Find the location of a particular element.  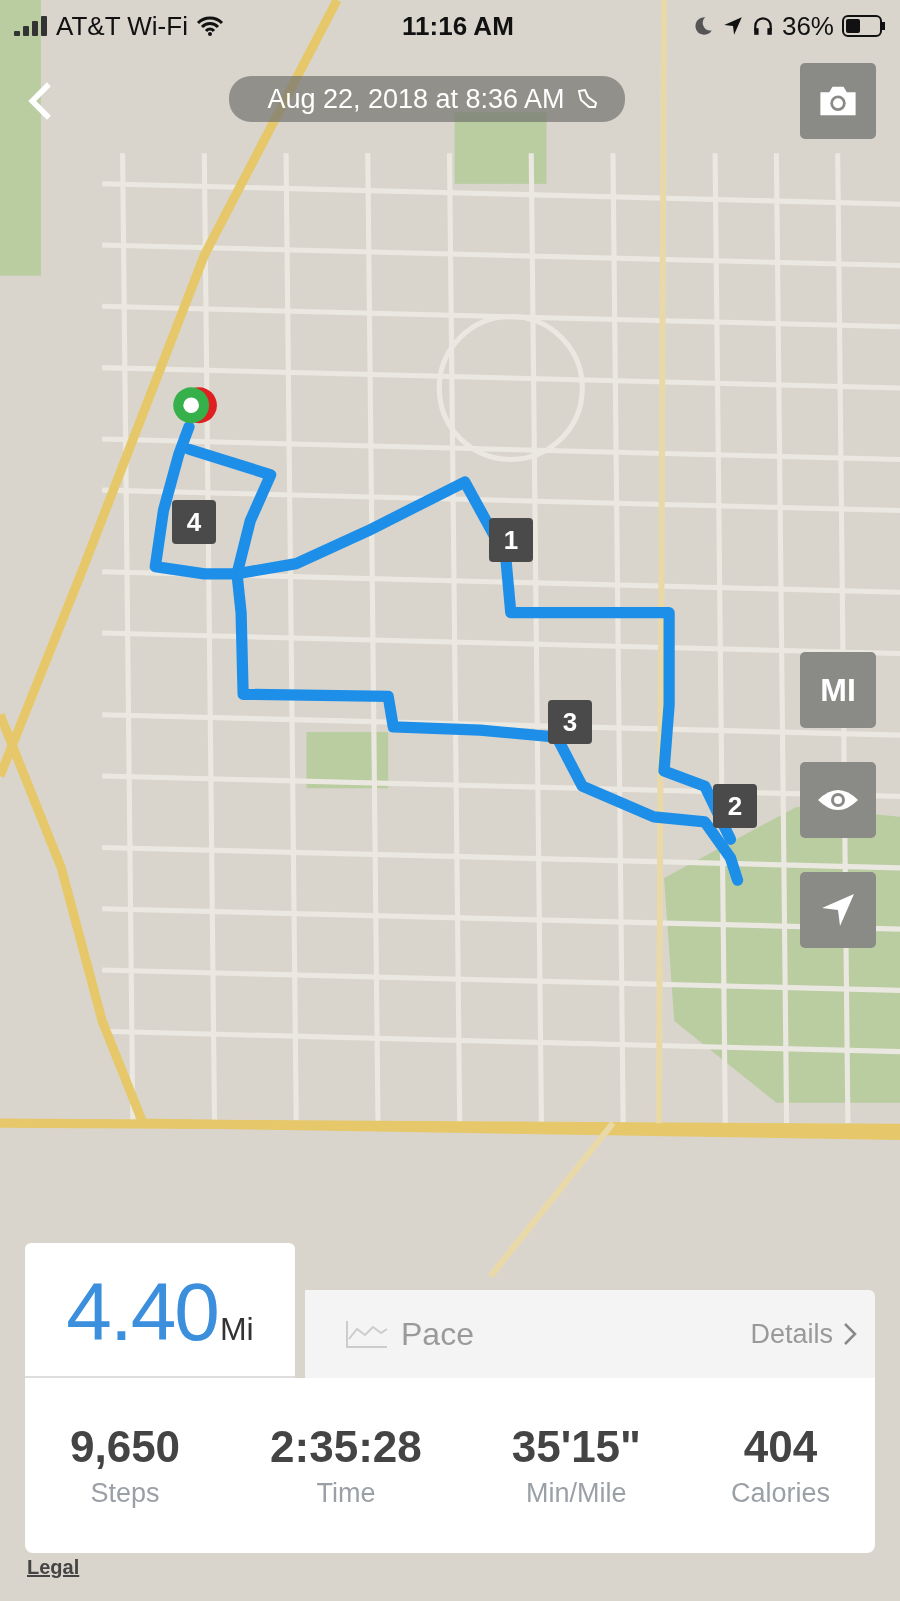

route-marker: 3 is located at coordinates (570, 722).